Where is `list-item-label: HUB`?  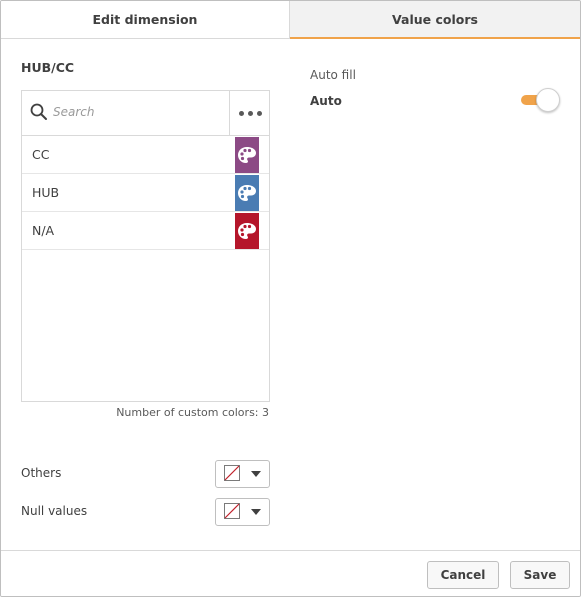
list-item-label: HUB is located at coordinates (46, 192).